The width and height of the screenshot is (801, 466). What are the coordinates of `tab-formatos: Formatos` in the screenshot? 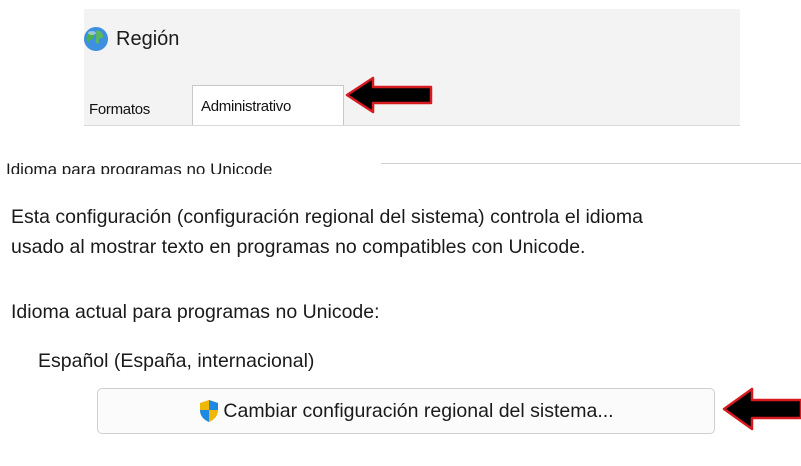 It's located at (119, 109).